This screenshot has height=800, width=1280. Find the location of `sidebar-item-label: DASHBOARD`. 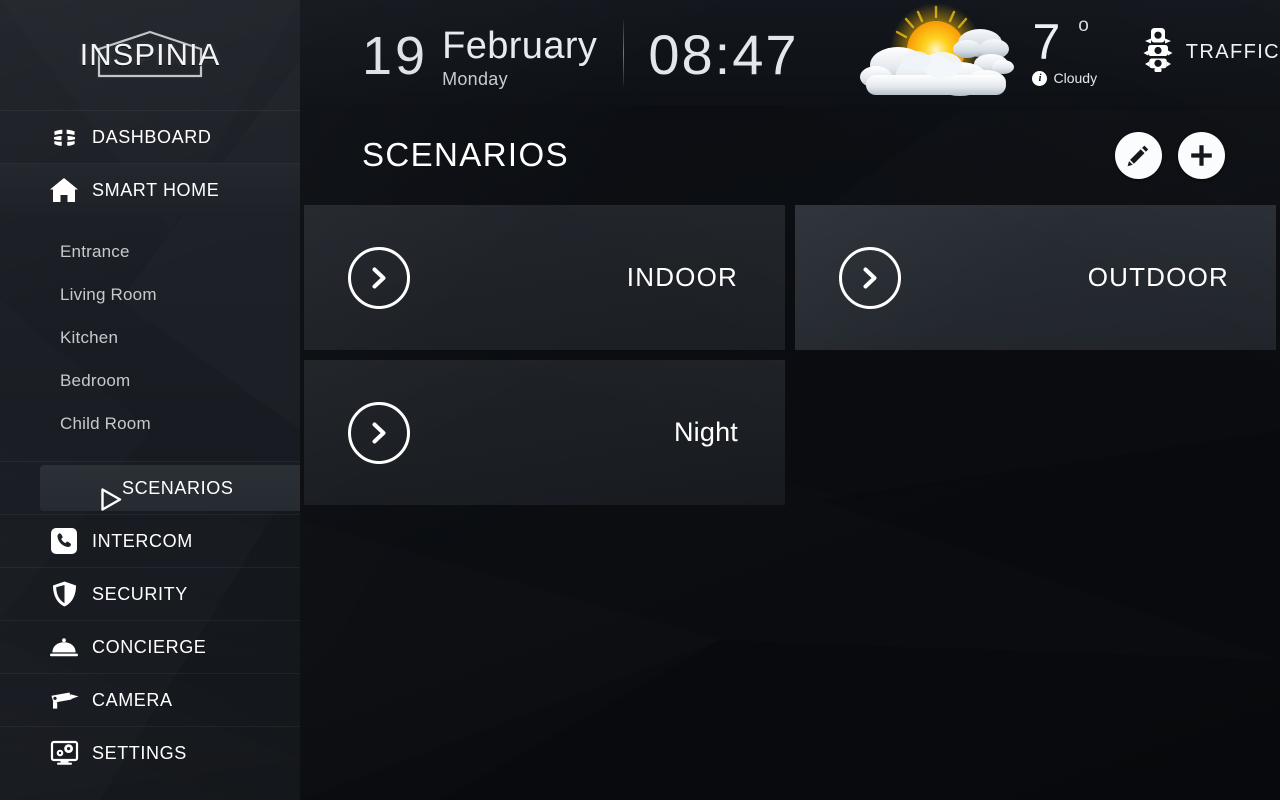

sidebar-item-label: DASHBOARD is located at coordinates (152, 136).